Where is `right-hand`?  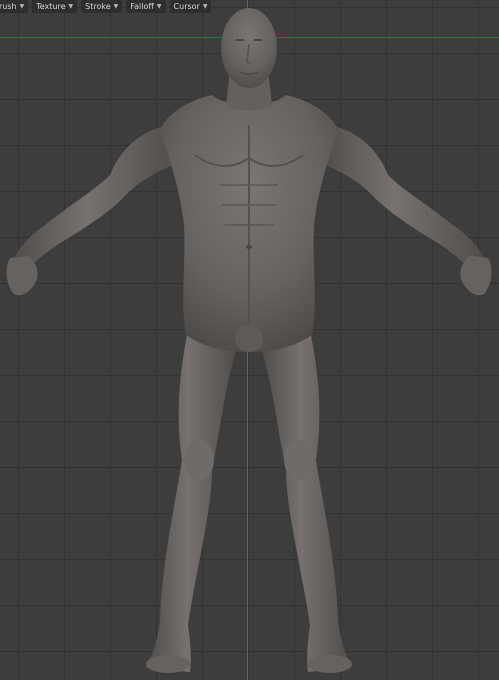
right-hand is located at coordinates (476, 276).